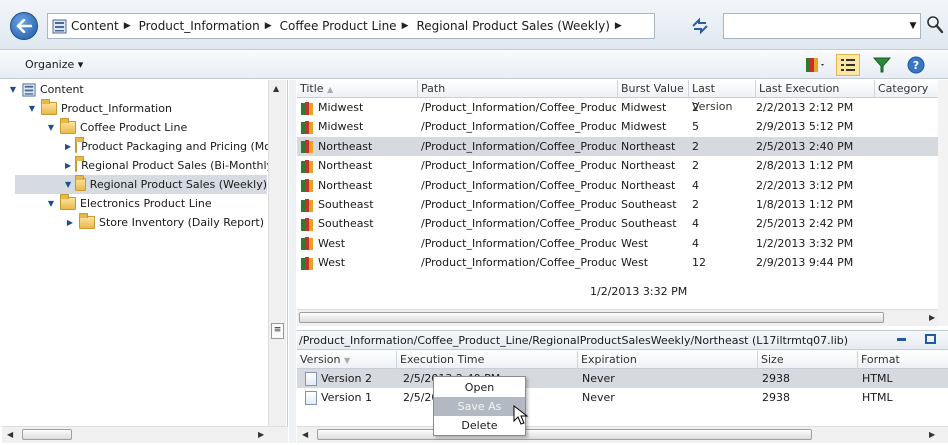  Describe the element at coordinates (80, 183) in the screenshot. I see `folder-icon` at that location.